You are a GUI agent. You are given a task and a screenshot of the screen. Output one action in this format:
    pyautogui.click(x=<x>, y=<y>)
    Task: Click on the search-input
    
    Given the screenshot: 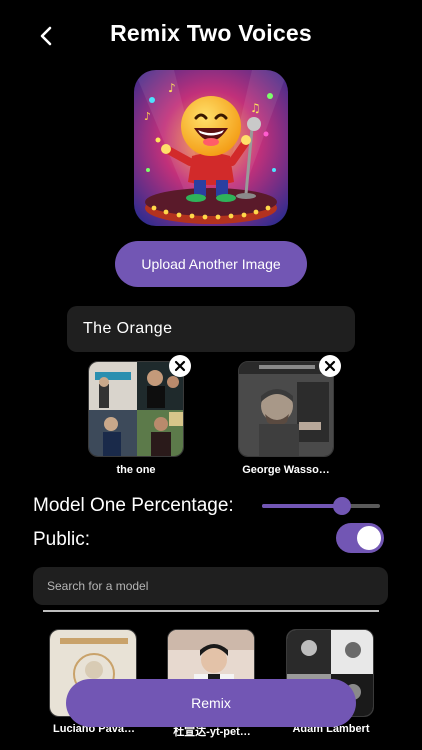 What is the action you would take?
    pyautogui.click(x=210, y=586)
    